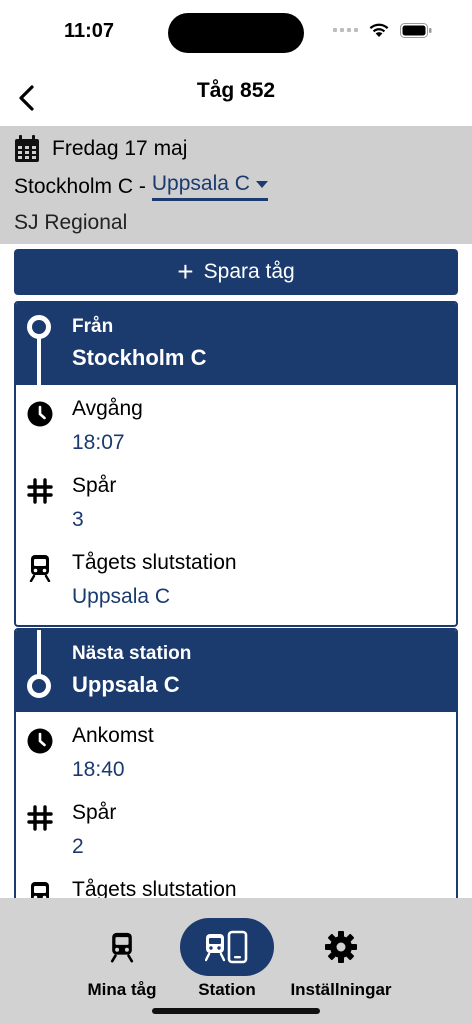 The width and height of the screenshot is (472, 1024). Describe the element at coordinates (341, 989) in the screenshot. I see `tab-label: Inställningar` at that location.